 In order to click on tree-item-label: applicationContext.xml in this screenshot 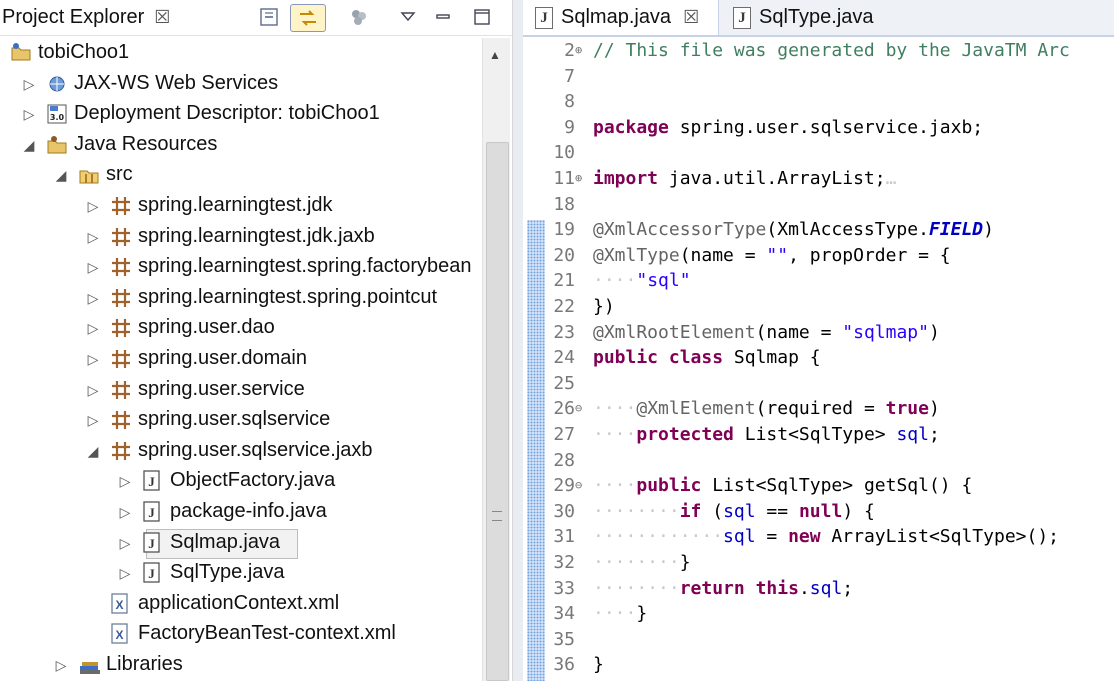, I will do `click(239, 602)`.